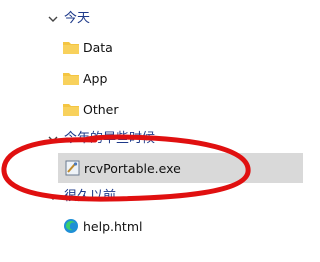 The height and width of the screenshot is (262, 320). Describe the element at coordinates (77, 18) in the screenshot. I see `group-label: 今天` at that location.